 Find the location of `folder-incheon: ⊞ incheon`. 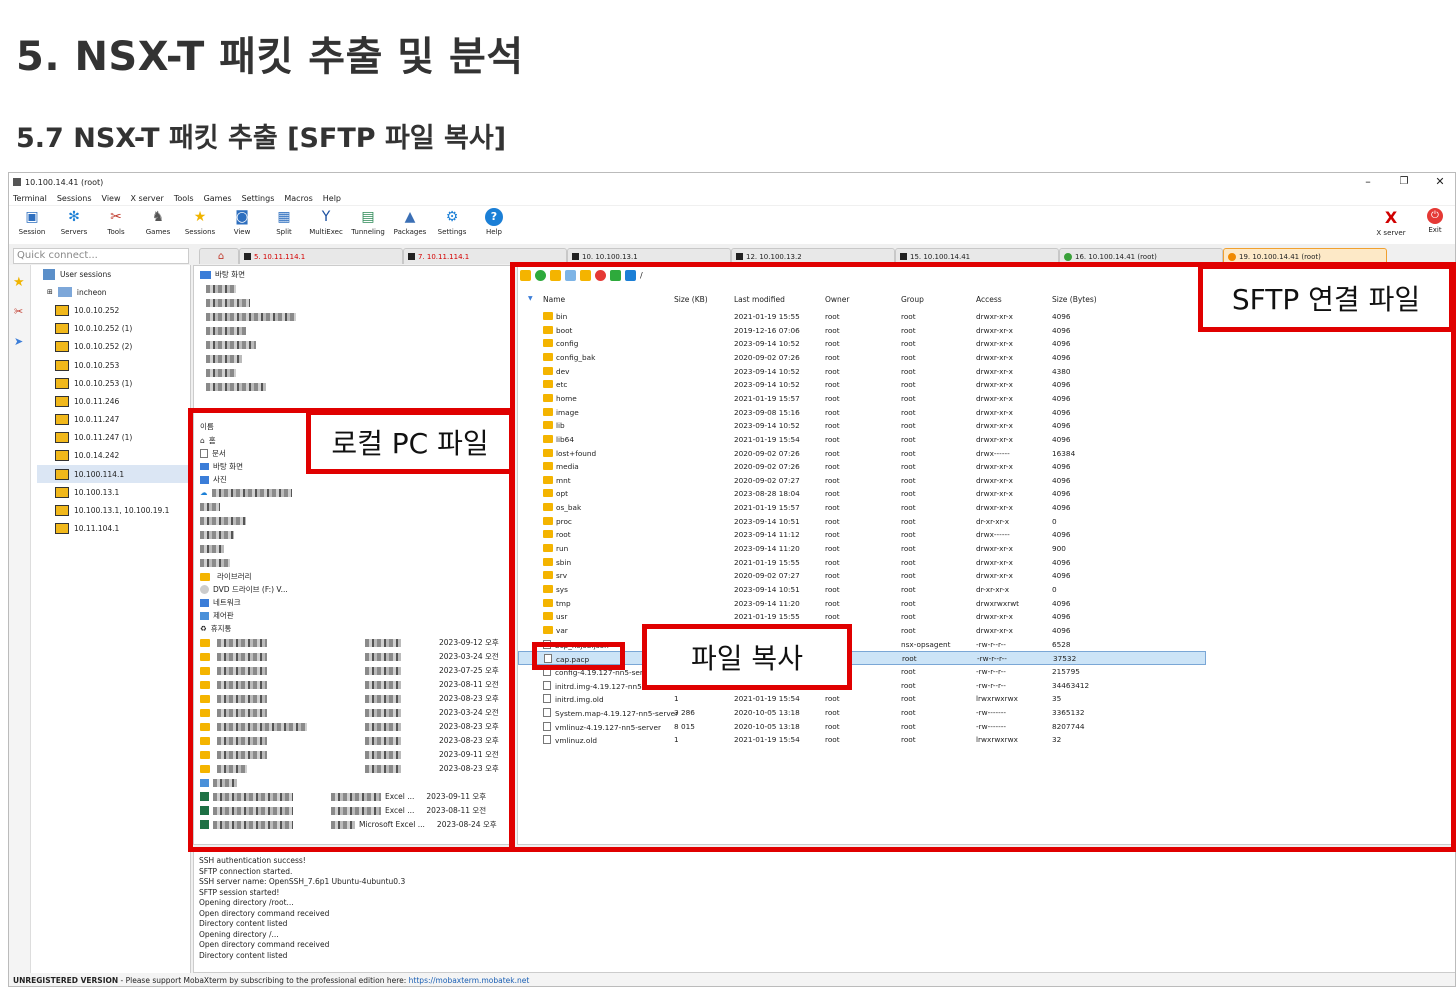

folder-incheon: ⊞ incheon is located at coordinates (113, 292).